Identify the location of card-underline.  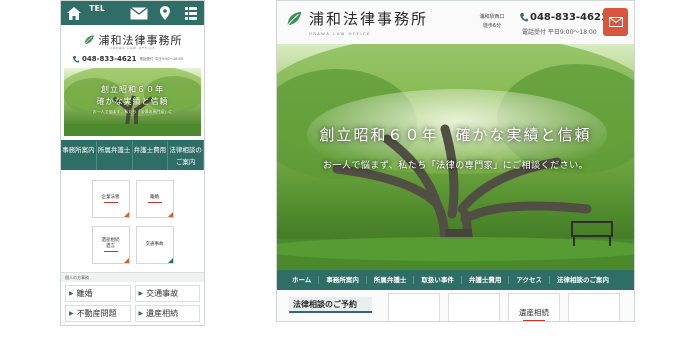
(534, 320).